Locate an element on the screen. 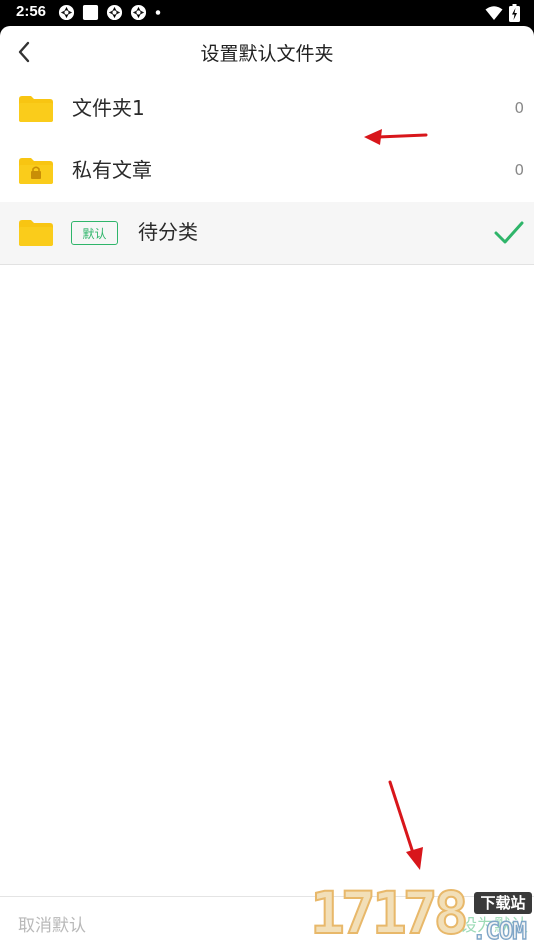  nav-bar: 设置默认文件夹 is located at coordinates (267, 52).